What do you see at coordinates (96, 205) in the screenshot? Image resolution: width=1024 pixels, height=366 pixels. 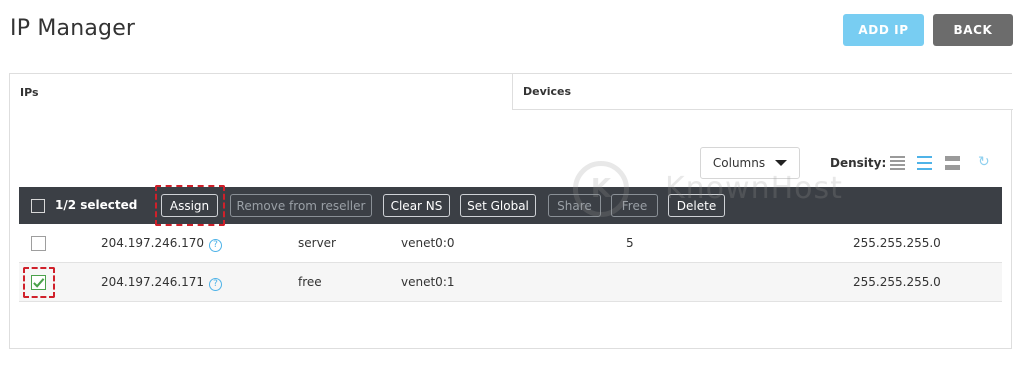 I see `selection-count: 1/2 selected` at bounding box center [96, 205].